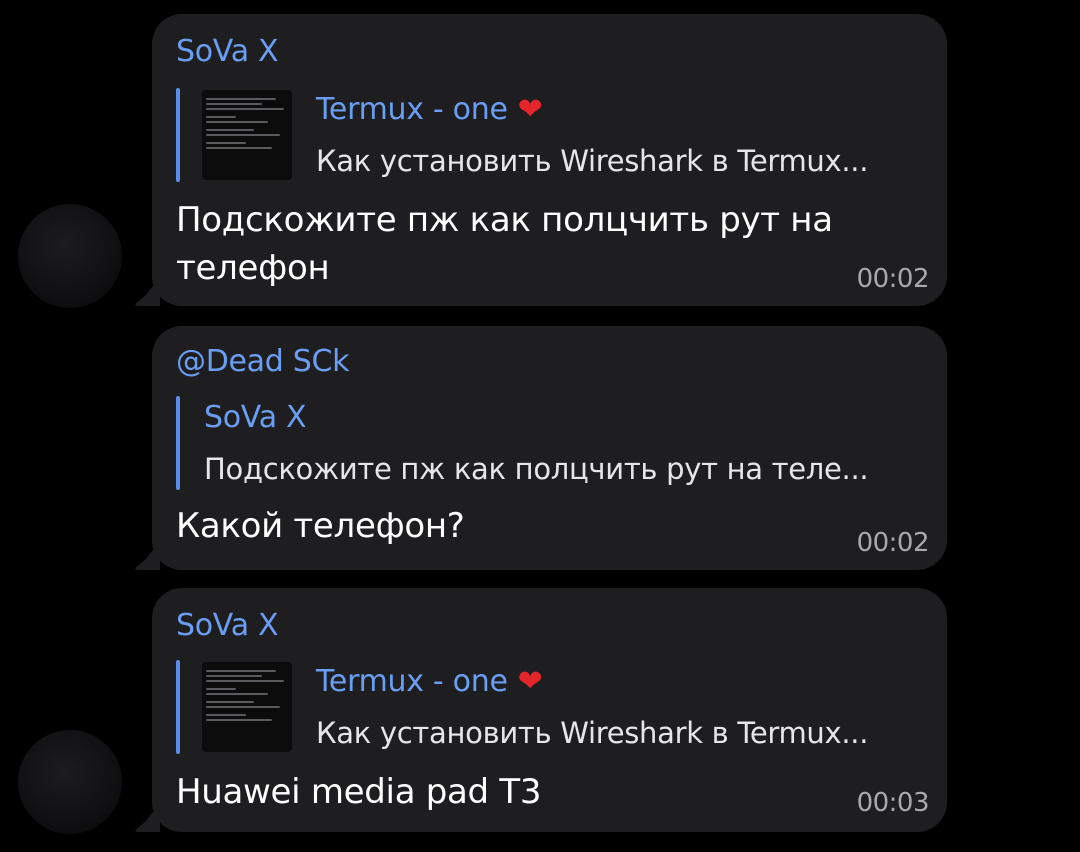 The height and width of the screenshot is (852, 1080). I want to click on message-text-line: Какой телефон?, so click(320, 526).